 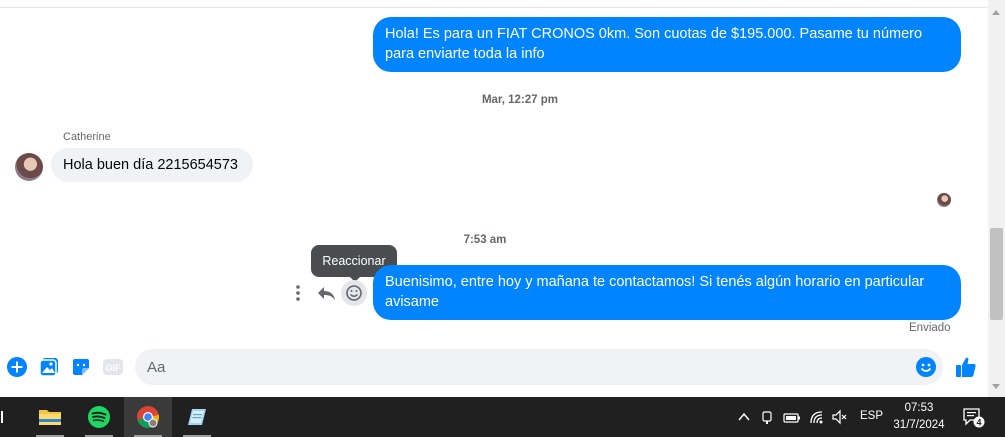 I want to click on chevron-up-icon, so click(x=744, y=417).